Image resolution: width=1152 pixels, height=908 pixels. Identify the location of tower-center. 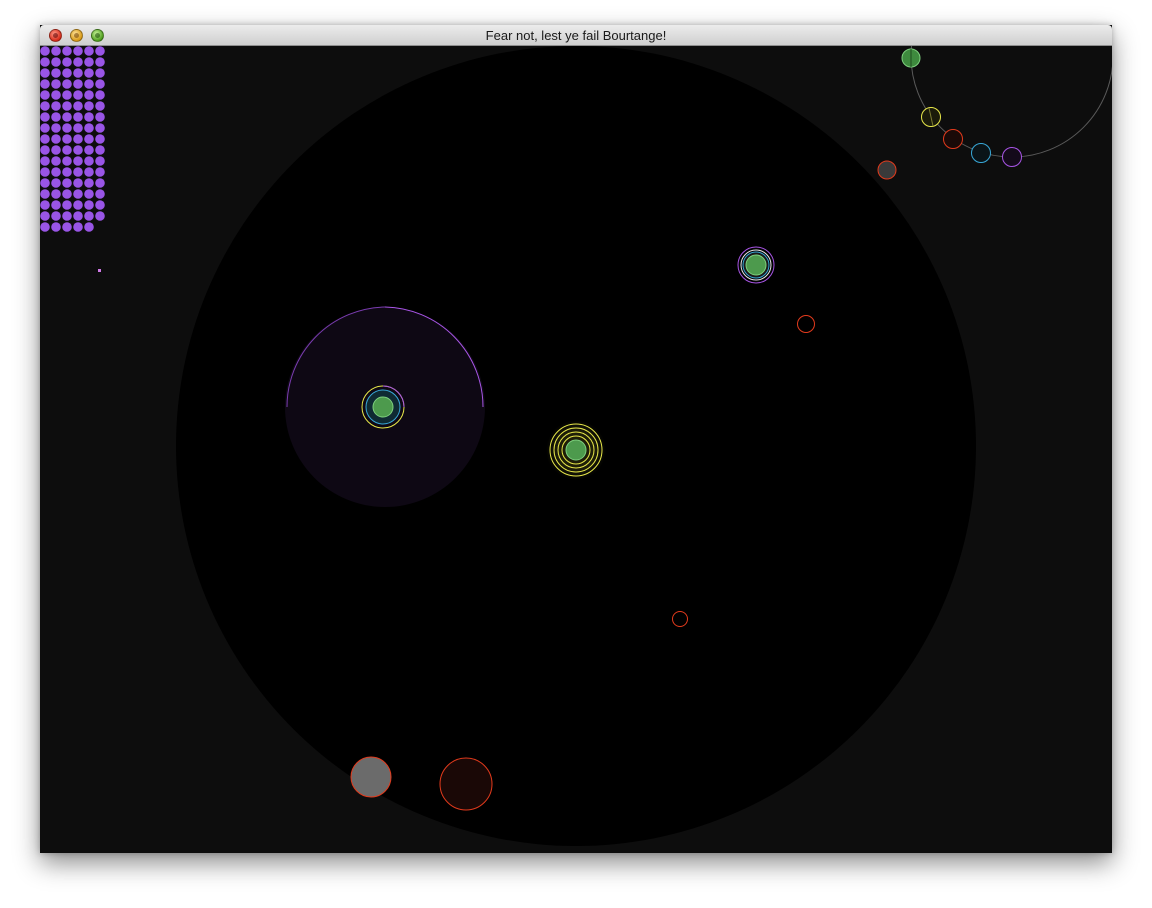
(576, 450).